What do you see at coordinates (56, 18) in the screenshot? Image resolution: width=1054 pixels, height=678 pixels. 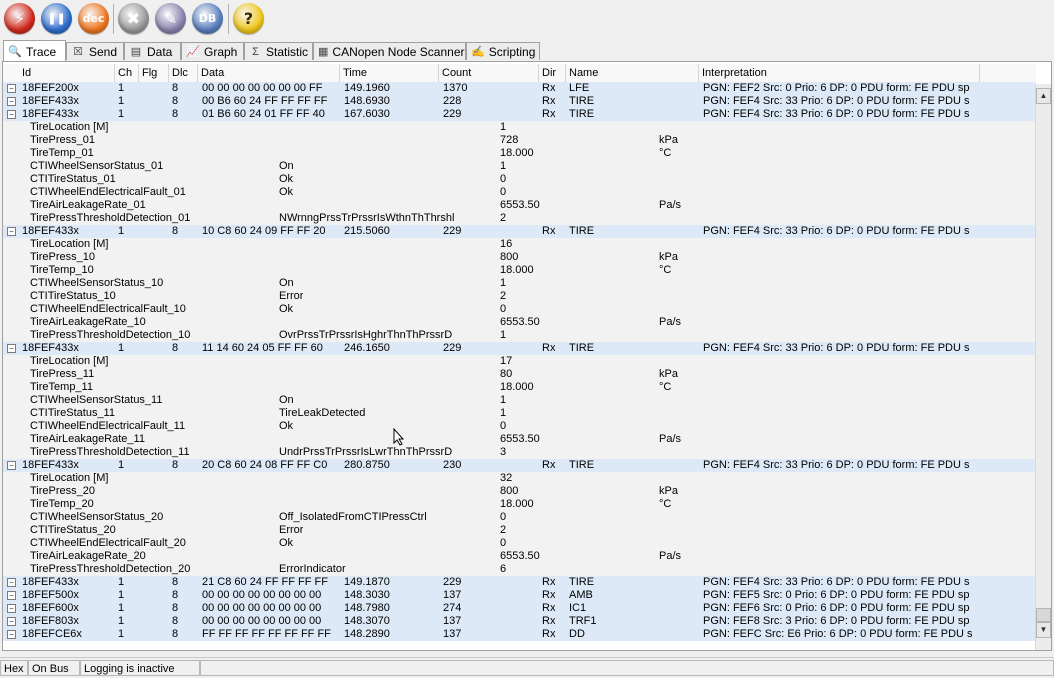 I see `pause-button: ❚❚` at bounding box center [56, 18].